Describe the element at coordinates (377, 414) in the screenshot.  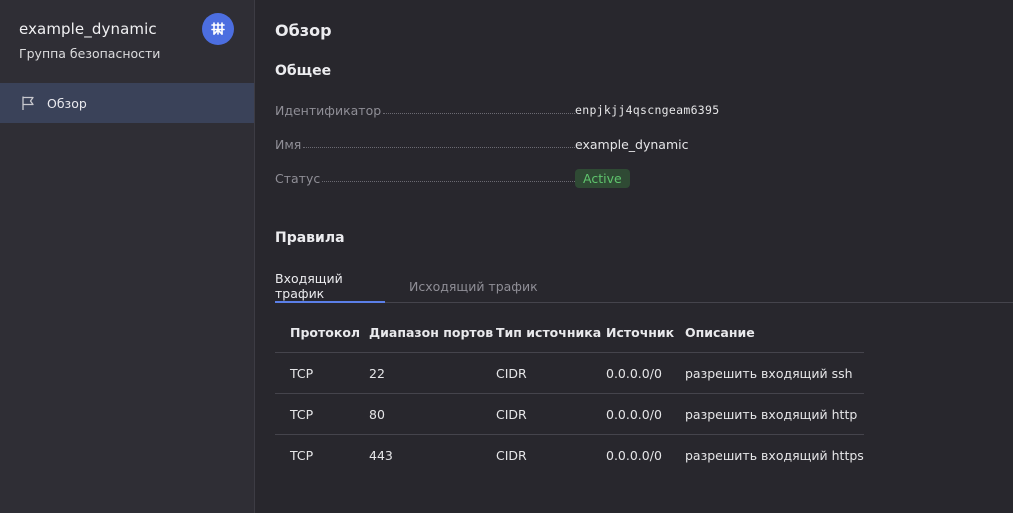
I see `cell-port-range: 80` at that location.